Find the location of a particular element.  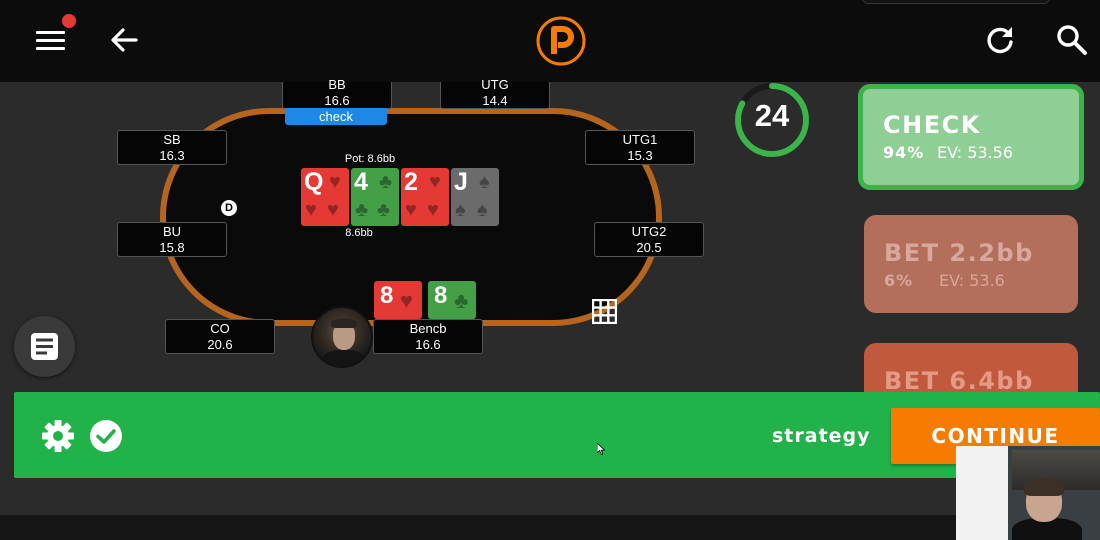

seat-stack: 15.8 is located at coordinates (172, 247).